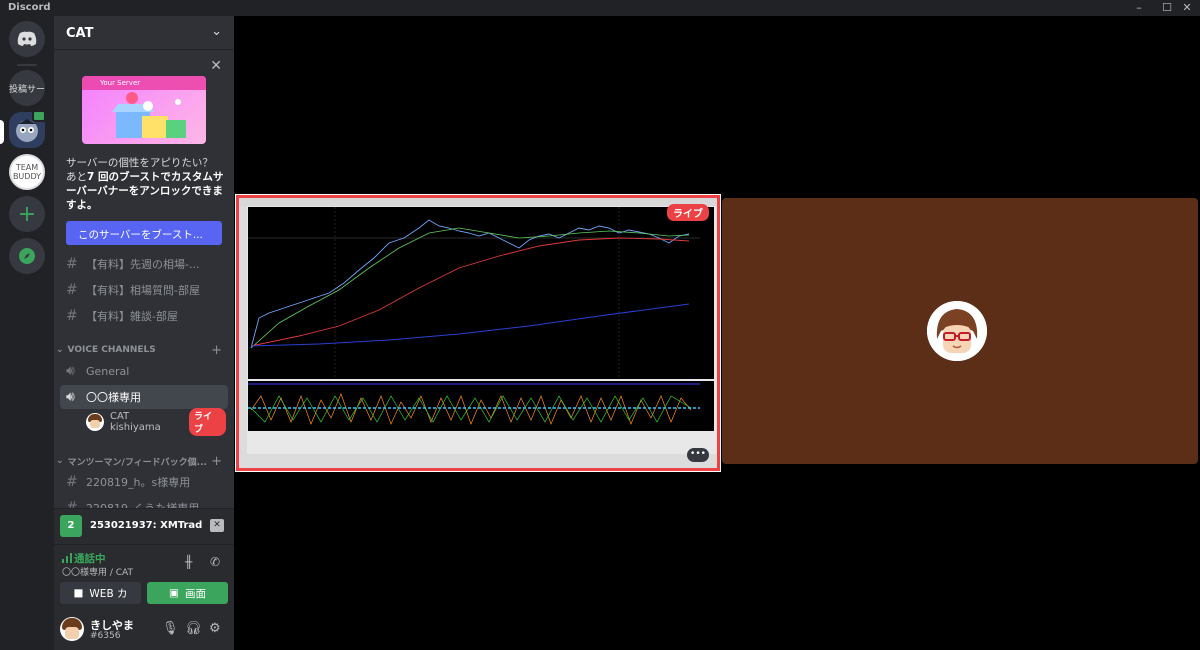 This screenshot has width=1200, height=650. I want to click on channel-label: 【有料】雑談-部屋, so click(132, 316).